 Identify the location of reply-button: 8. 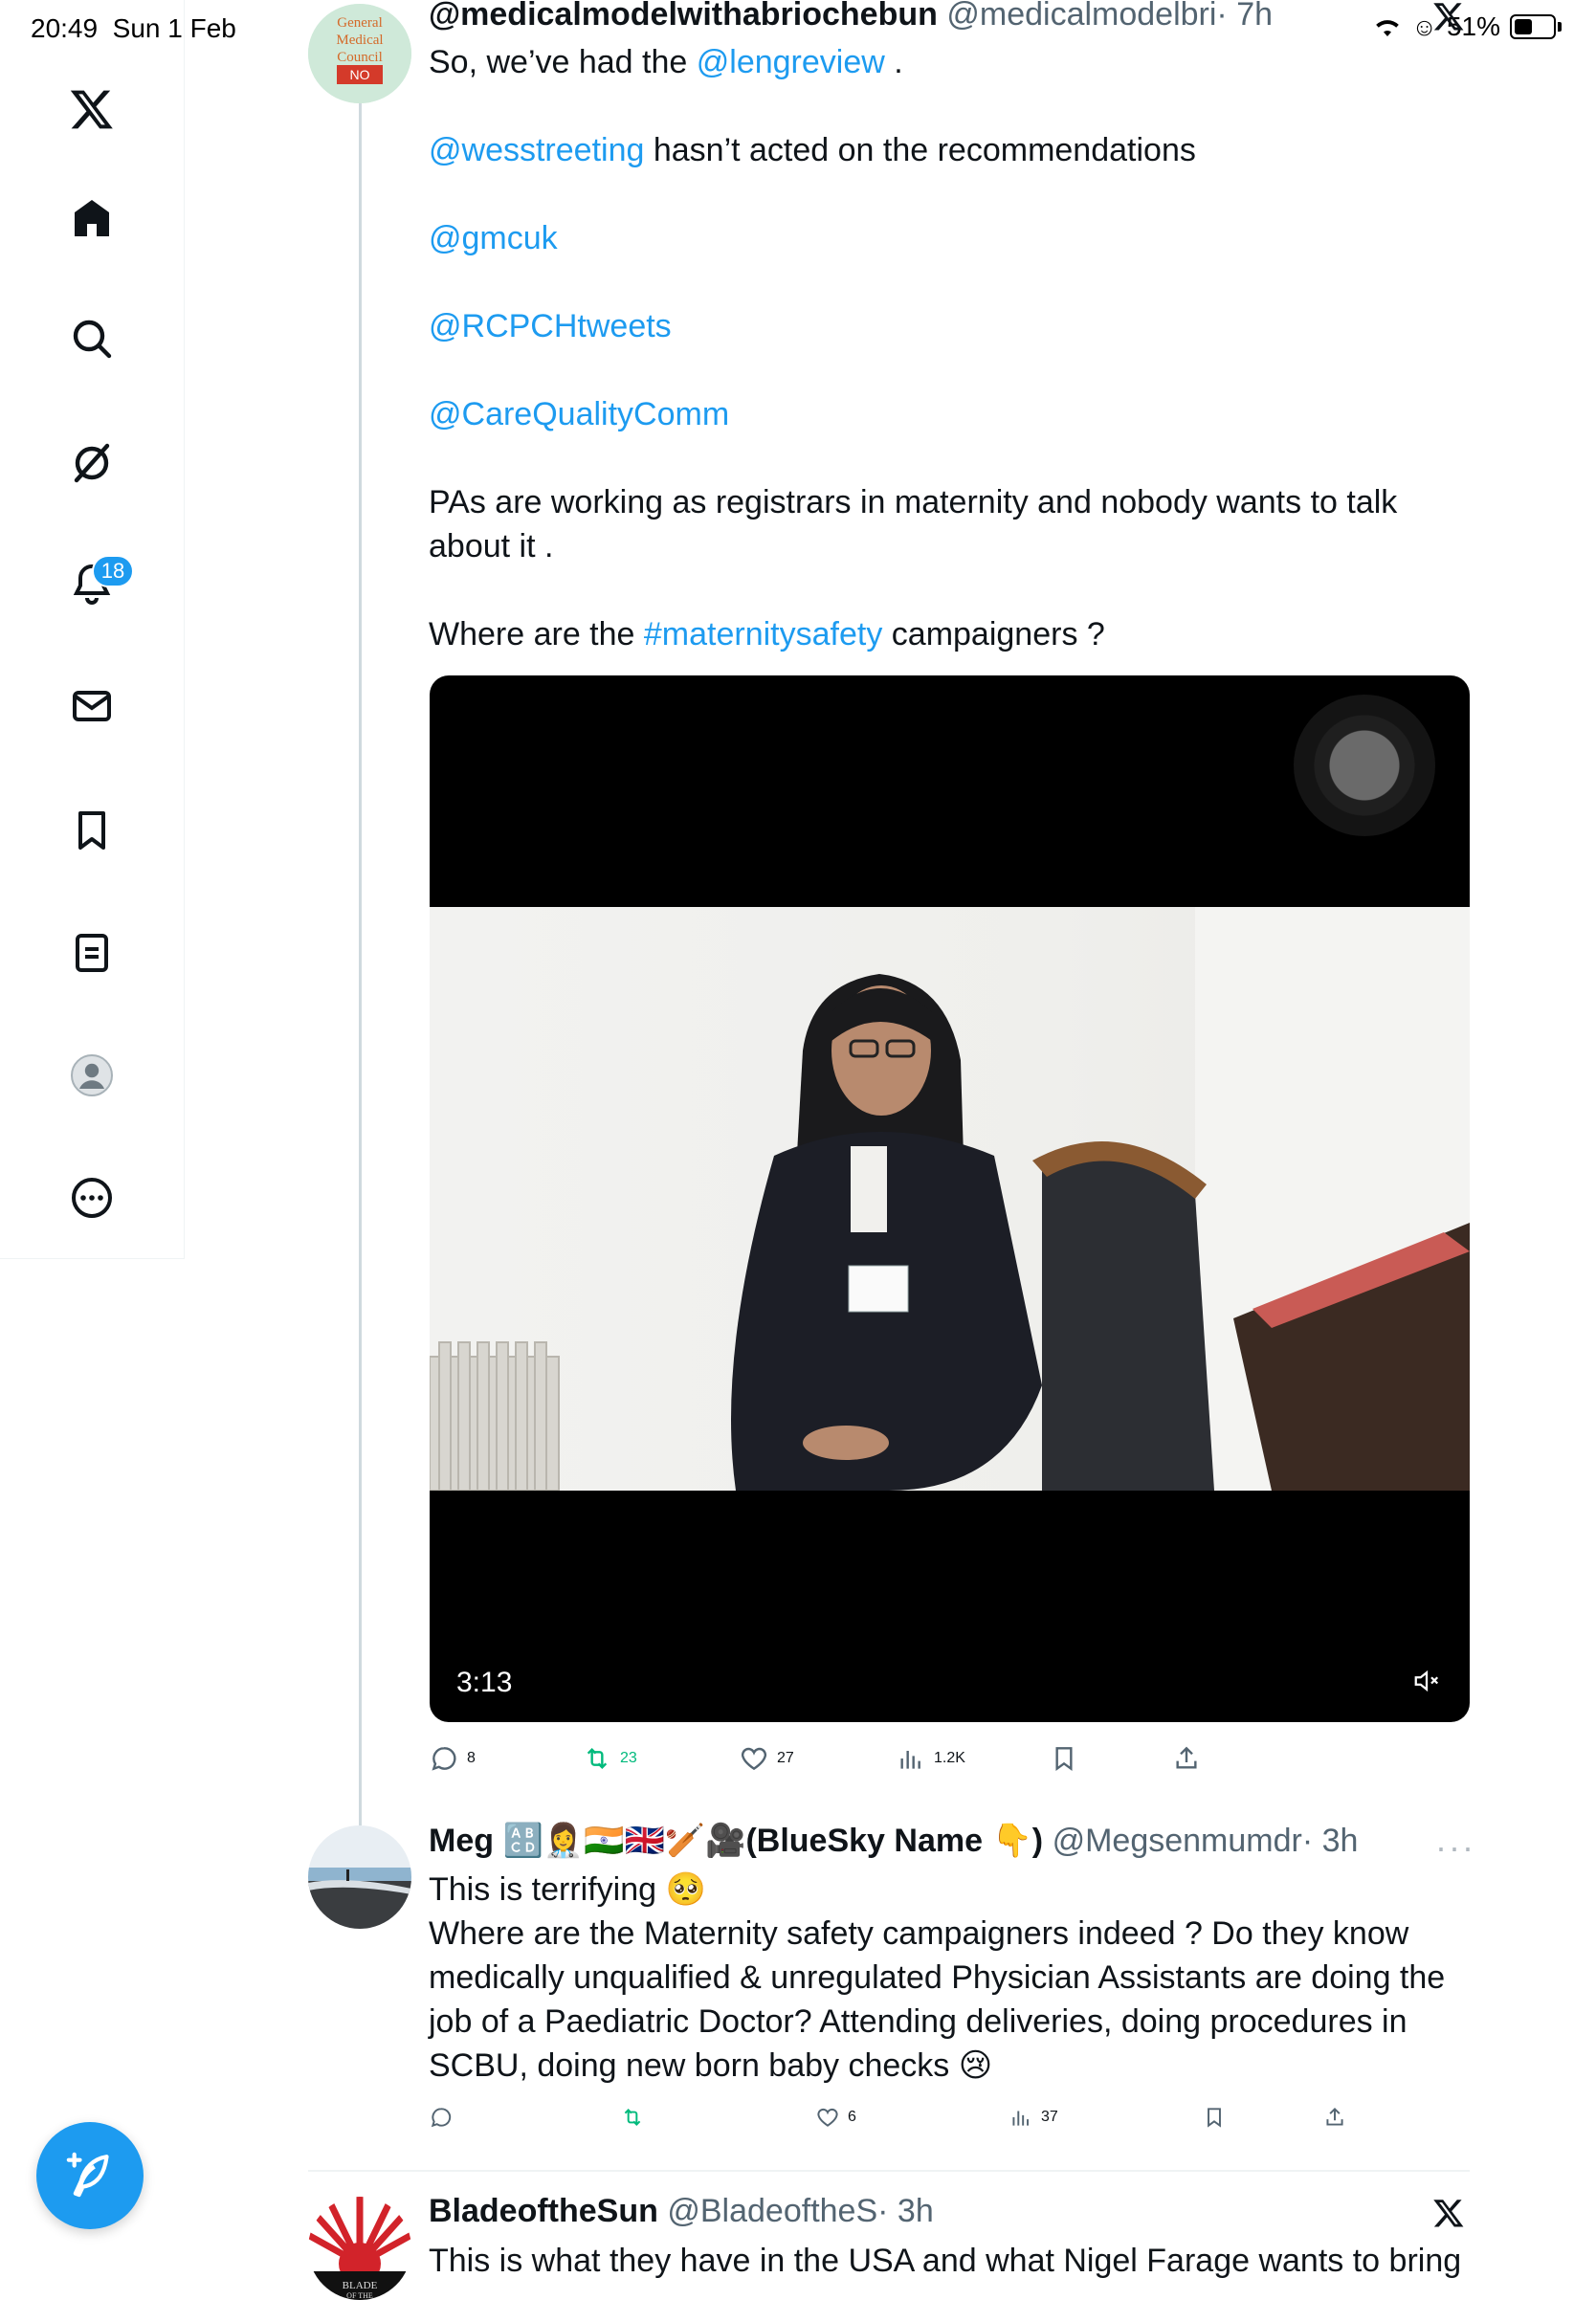
(453, 1758).